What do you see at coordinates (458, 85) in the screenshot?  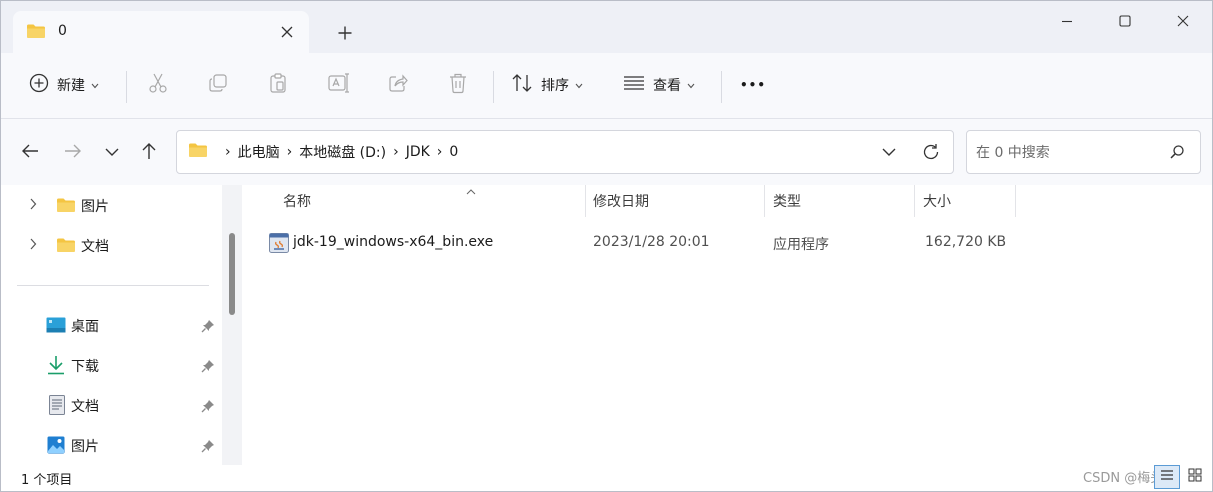 I see `delete-button` at bounding box center [458, 85].